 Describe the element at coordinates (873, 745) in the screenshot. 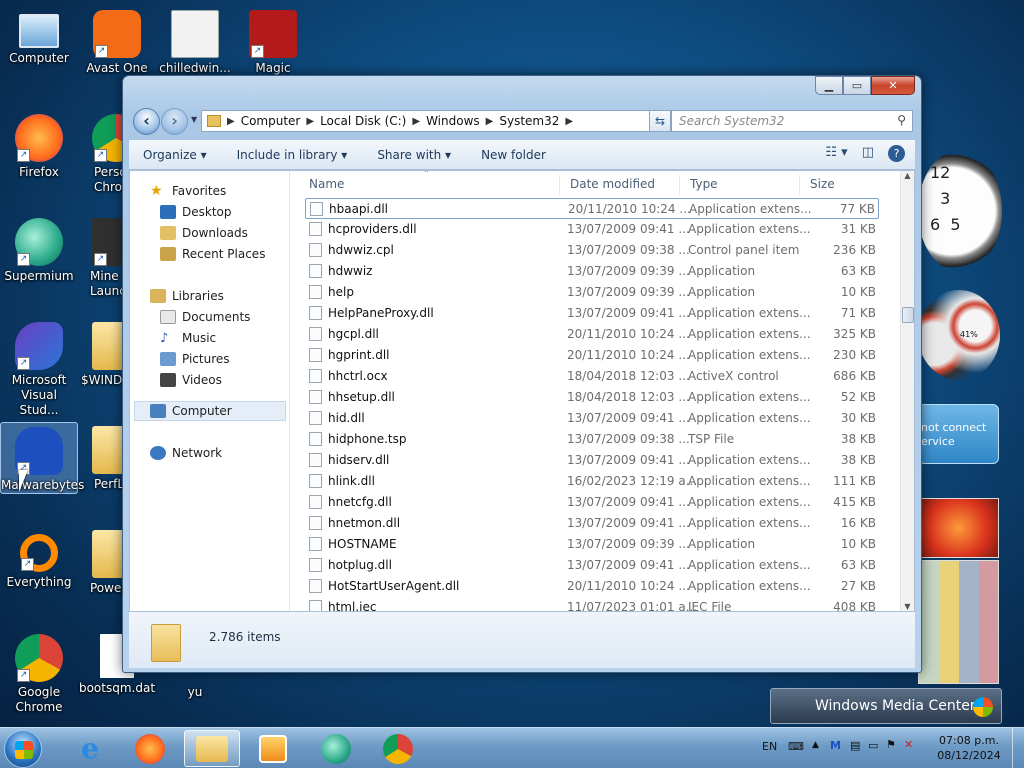

I see `display-tray-icon: ▭` at that location.